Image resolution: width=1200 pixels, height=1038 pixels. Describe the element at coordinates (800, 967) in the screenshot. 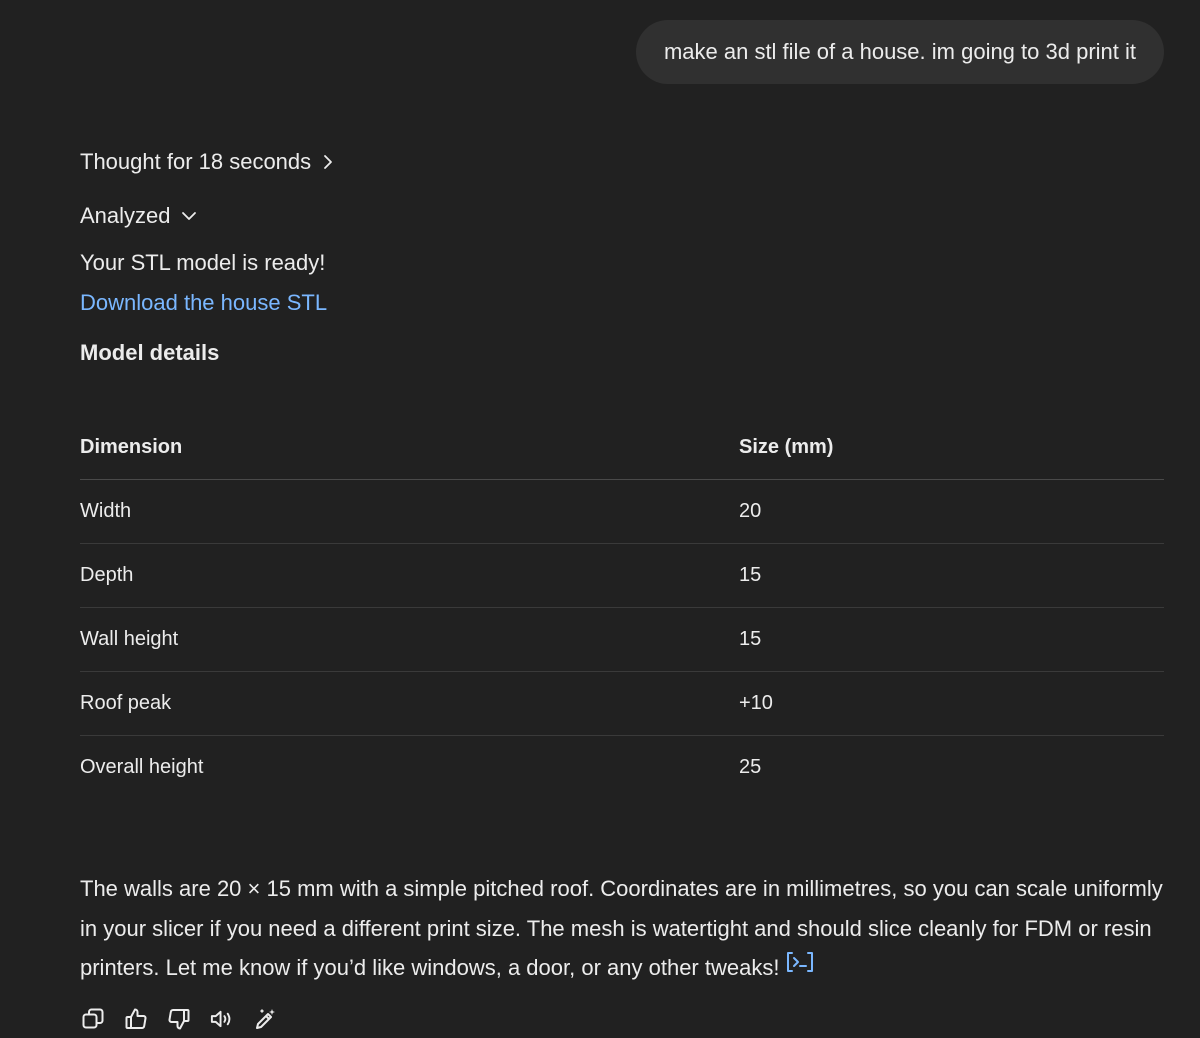

I see `code-interpreter-citation-icon` at that location.